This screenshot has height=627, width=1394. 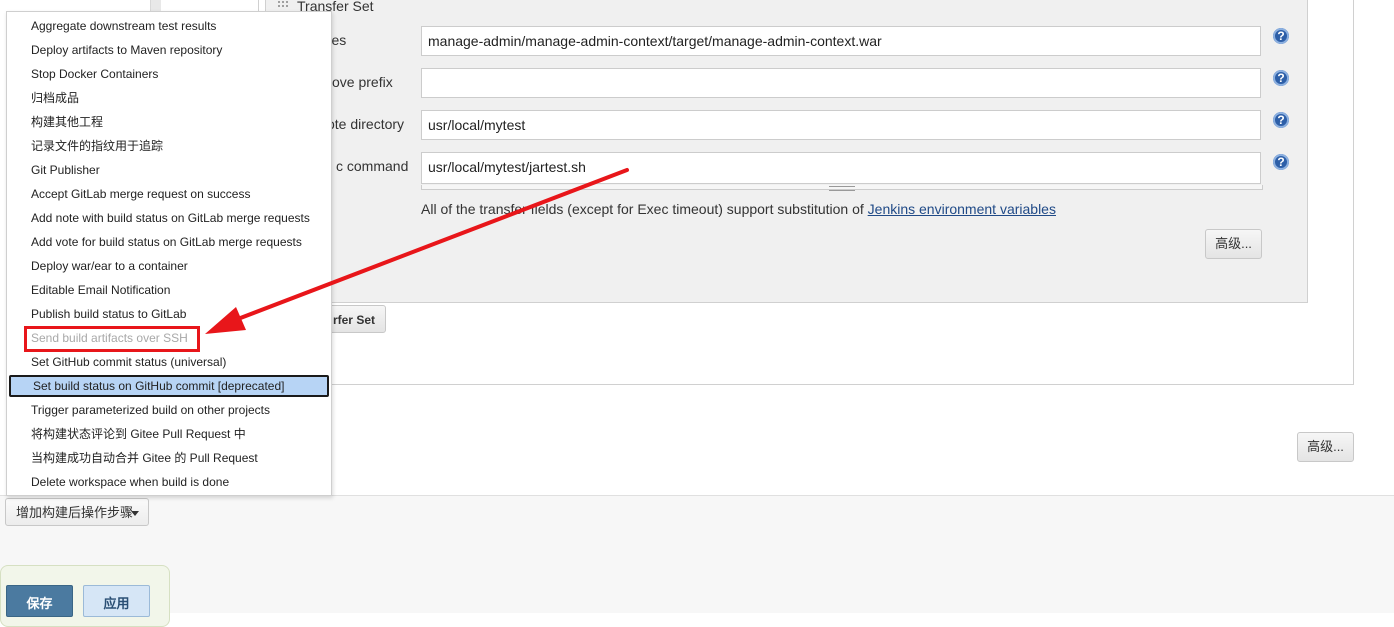 I want to click on remove-prefix-input, so click(x=841, y=83).